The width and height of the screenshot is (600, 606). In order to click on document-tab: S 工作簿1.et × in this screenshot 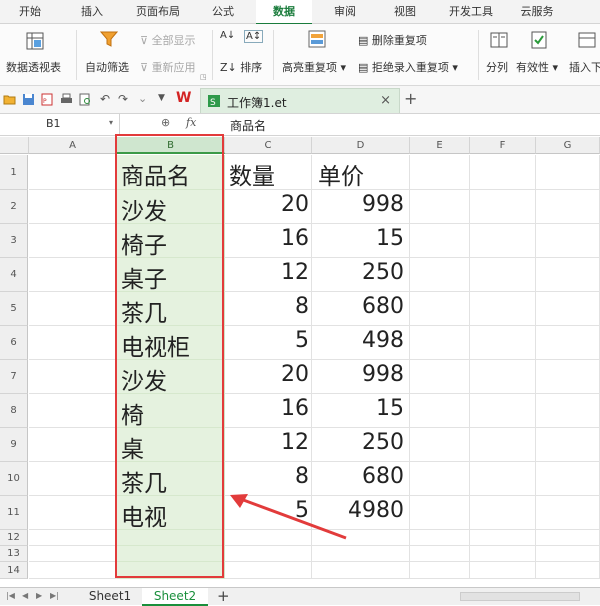, I will do `click(300, 100)`.